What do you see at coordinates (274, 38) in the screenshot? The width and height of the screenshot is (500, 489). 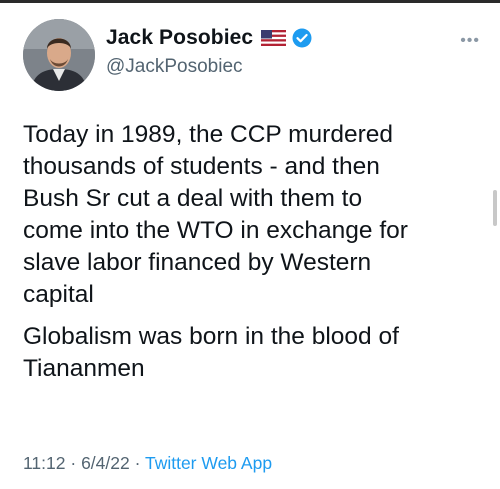 I see `us-flag-icon` at bounding box center [274, 38].